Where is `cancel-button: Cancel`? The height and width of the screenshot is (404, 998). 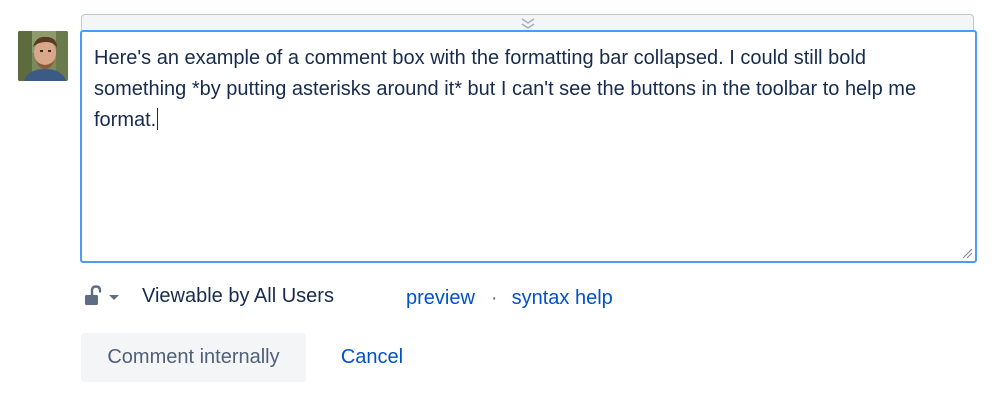 cancel-button: Cancel is located at coordinates (372, 357).